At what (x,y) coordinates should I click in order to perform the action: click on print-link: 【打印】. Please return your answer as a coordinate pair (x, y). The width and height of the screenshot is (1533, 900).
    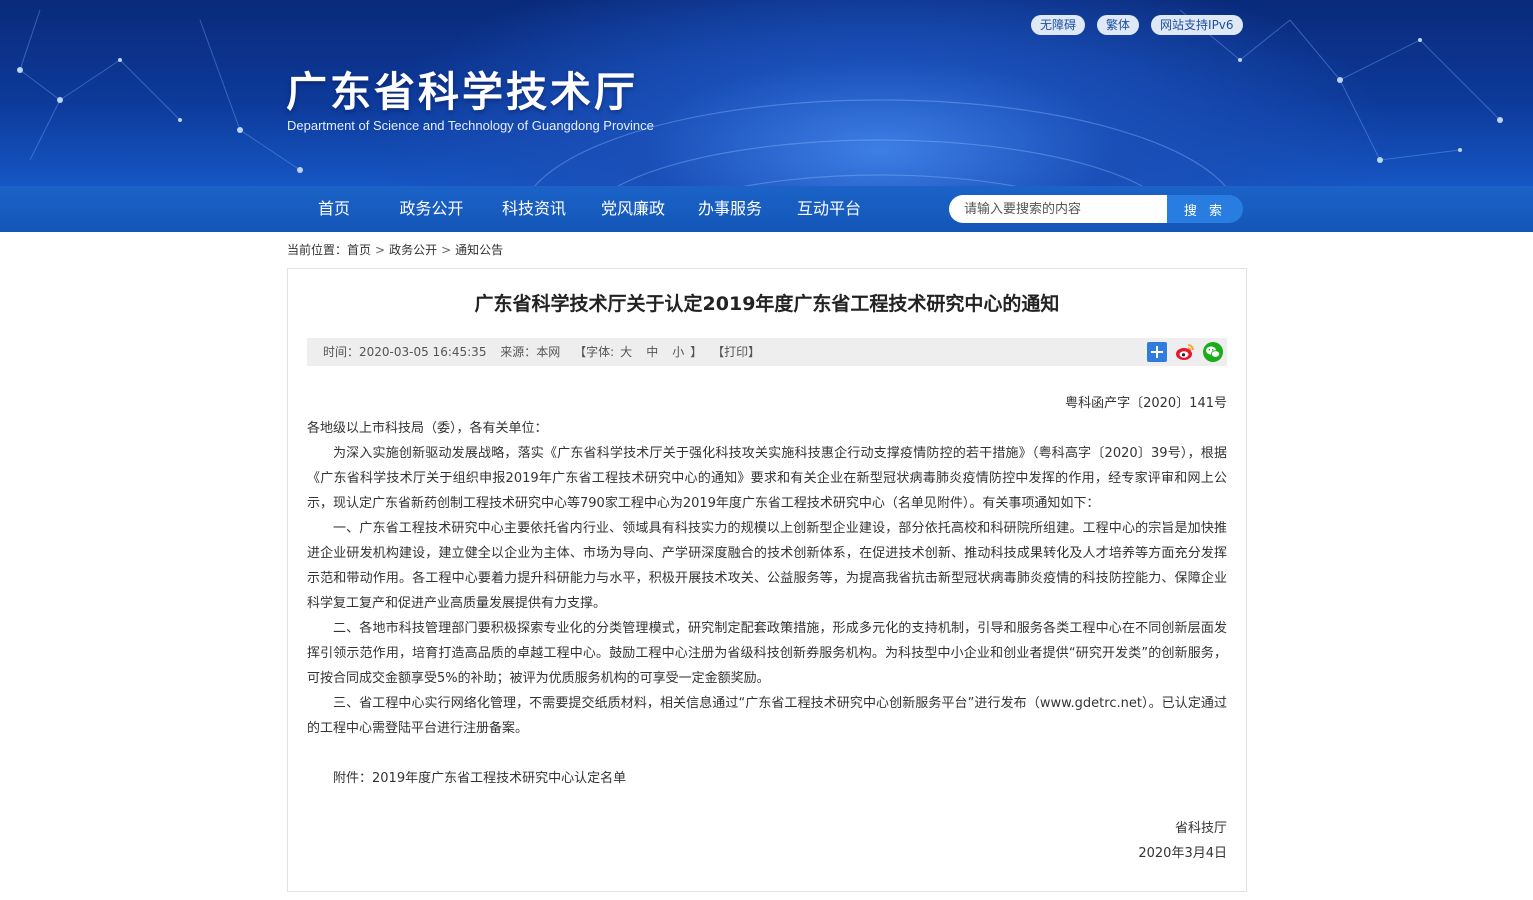
    Looking at the image, I should click on (736, 352).